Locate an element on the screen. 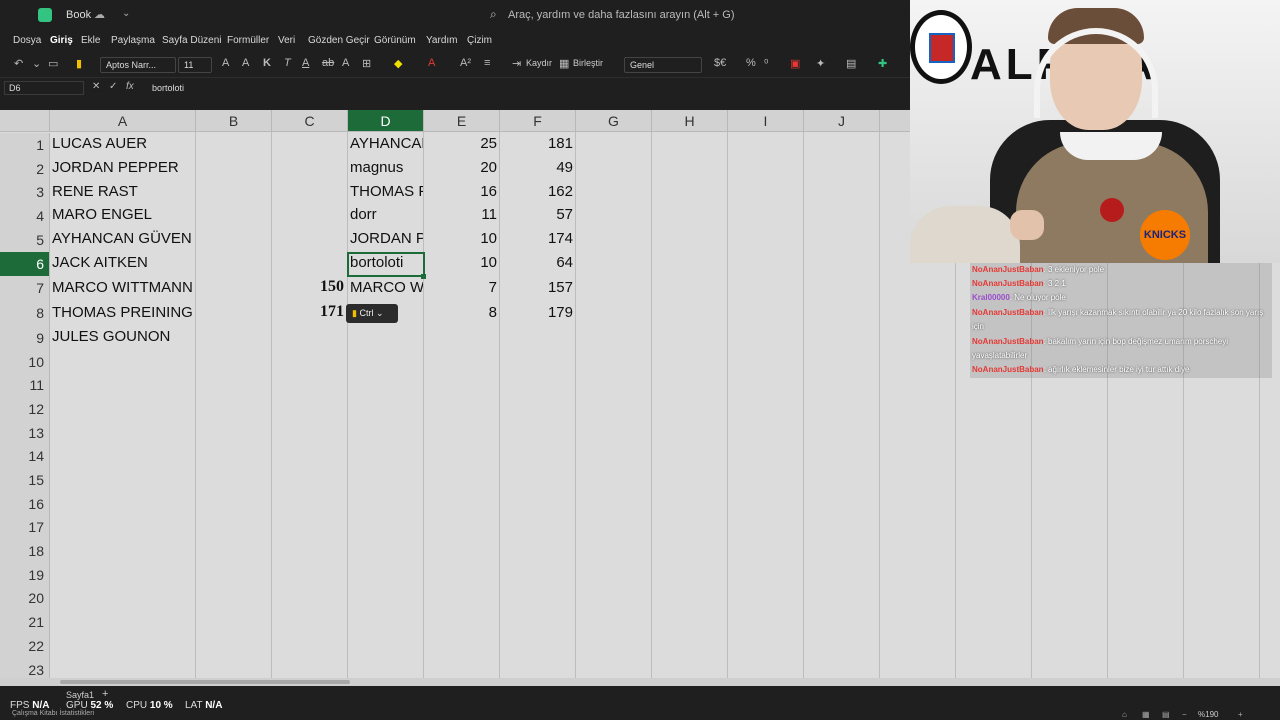 This screenshot has height=720, width=1280. row-header-19: 19 is located at coordinates (25, 575).